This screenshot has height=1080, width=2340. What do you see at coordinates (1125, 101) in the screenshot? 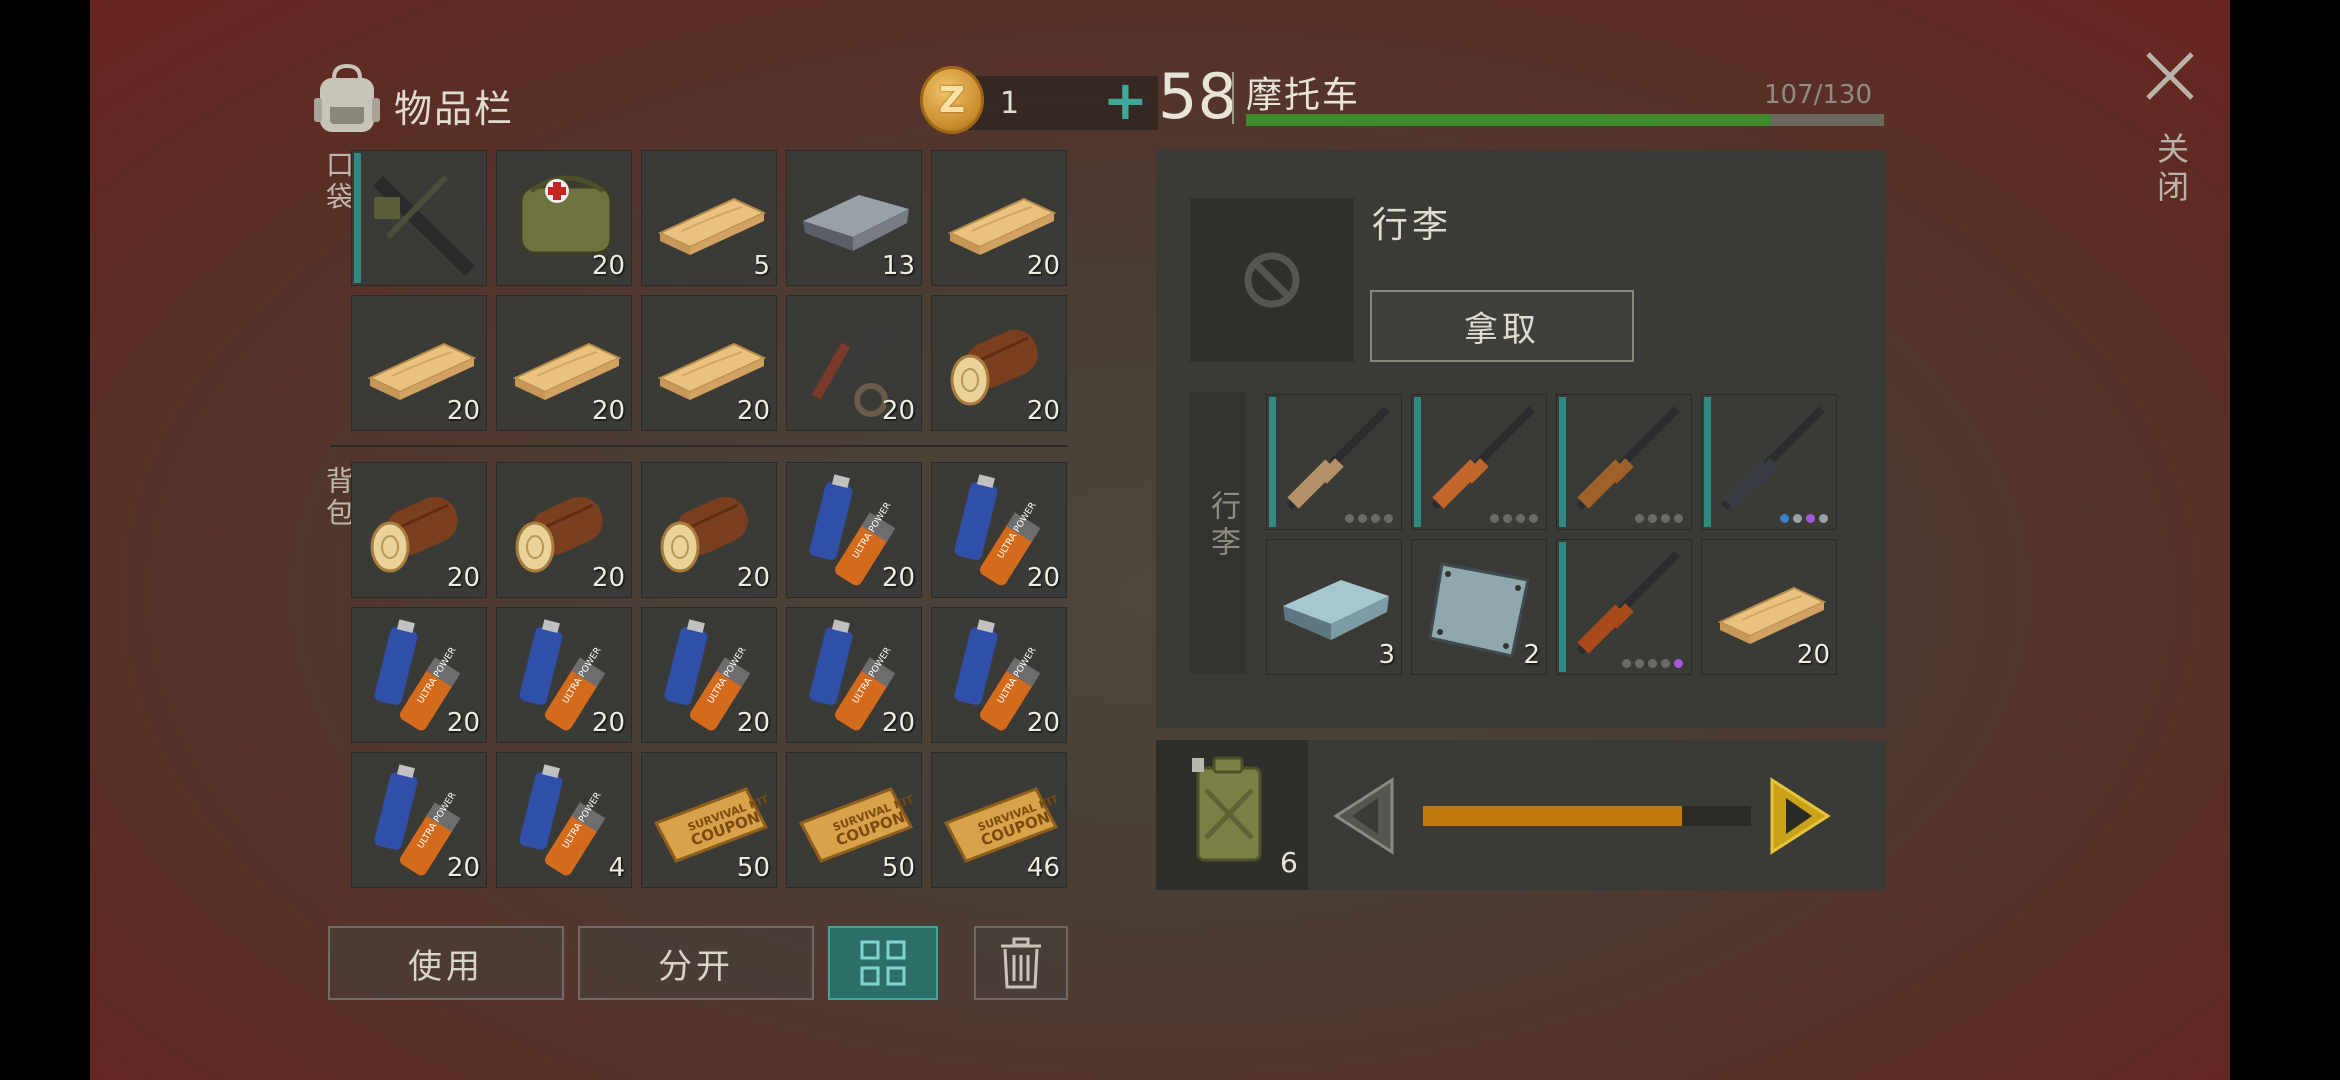
I see `add-coins-button: +` at bounding box center [1125, 101].